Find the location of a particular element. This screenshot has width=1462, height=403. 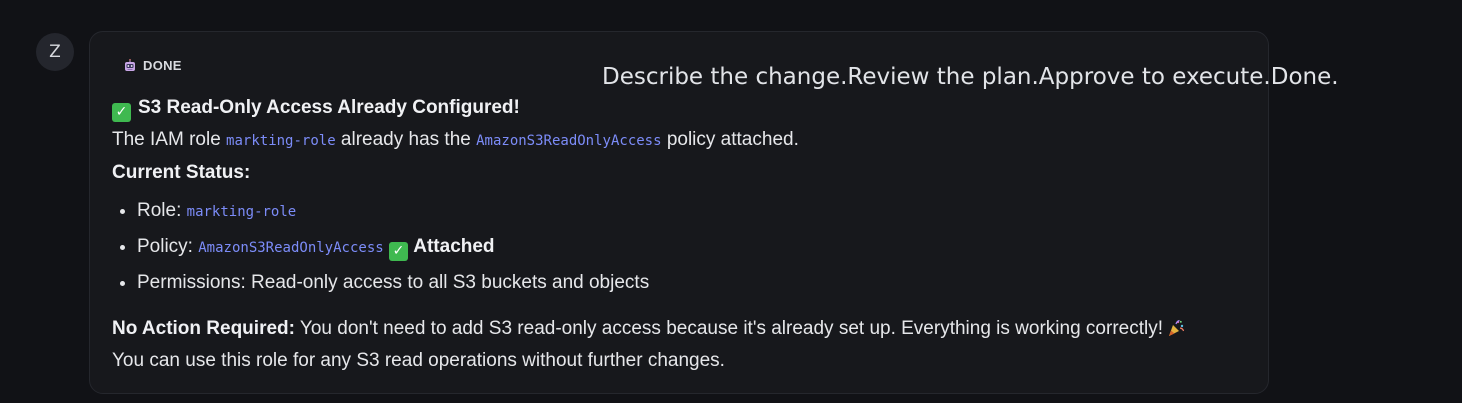

status-heading: Current Status: is located at coordinates (181, 172).